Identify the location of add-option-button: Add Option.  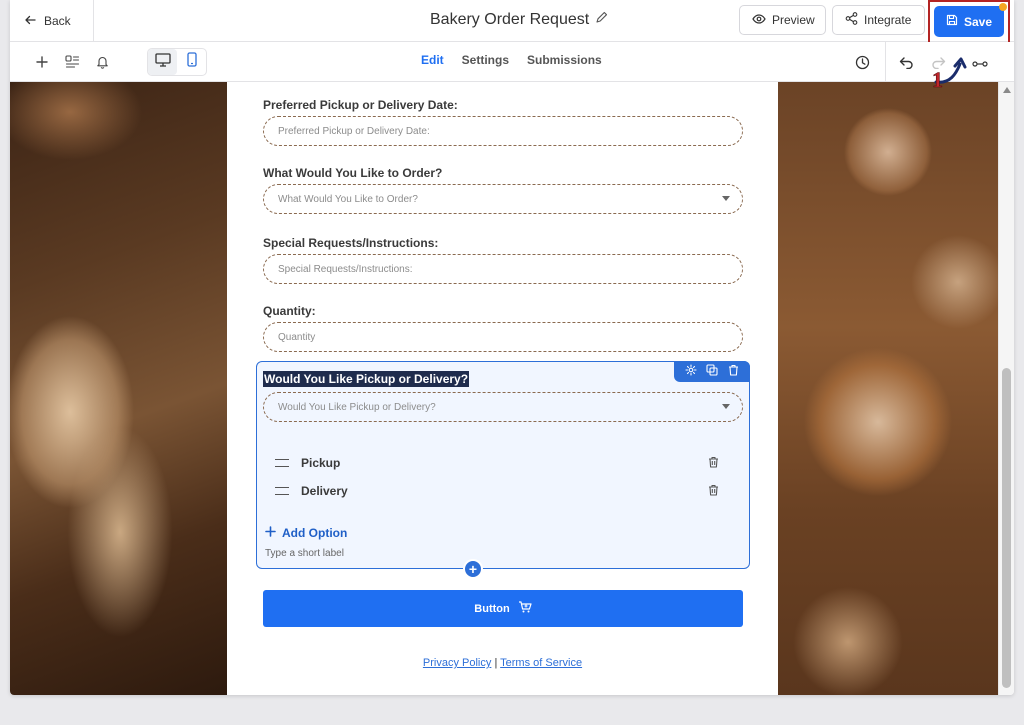
(306, 533).